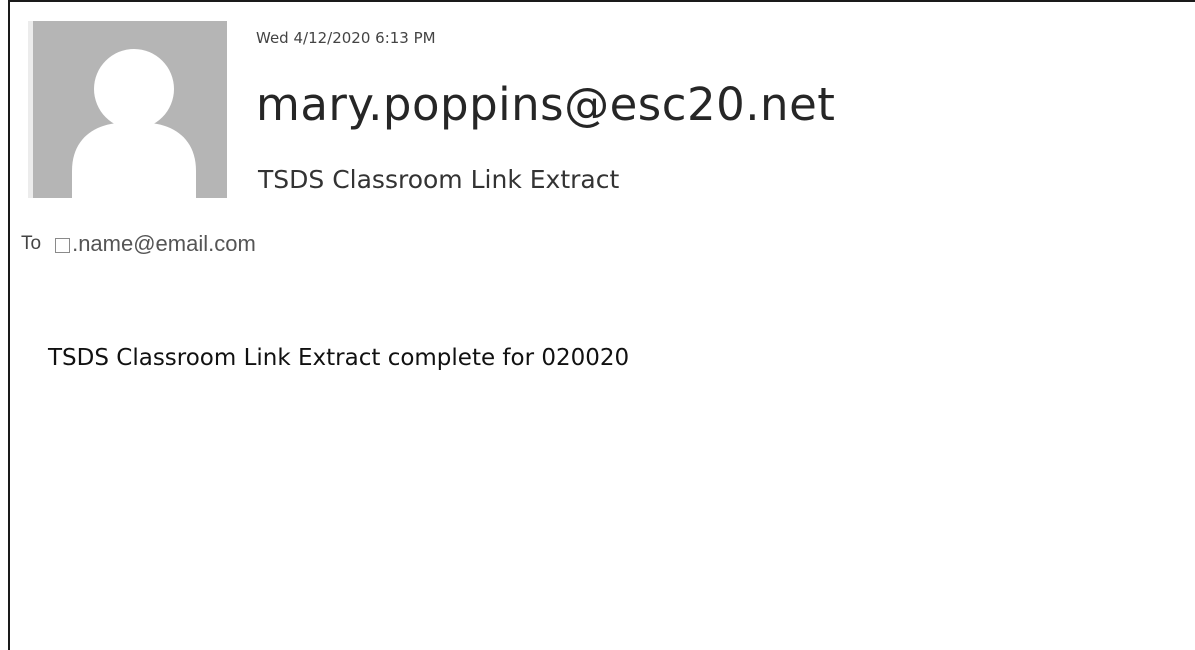  I want to click on recipient-address: .name@email.com, so click(164, 244).